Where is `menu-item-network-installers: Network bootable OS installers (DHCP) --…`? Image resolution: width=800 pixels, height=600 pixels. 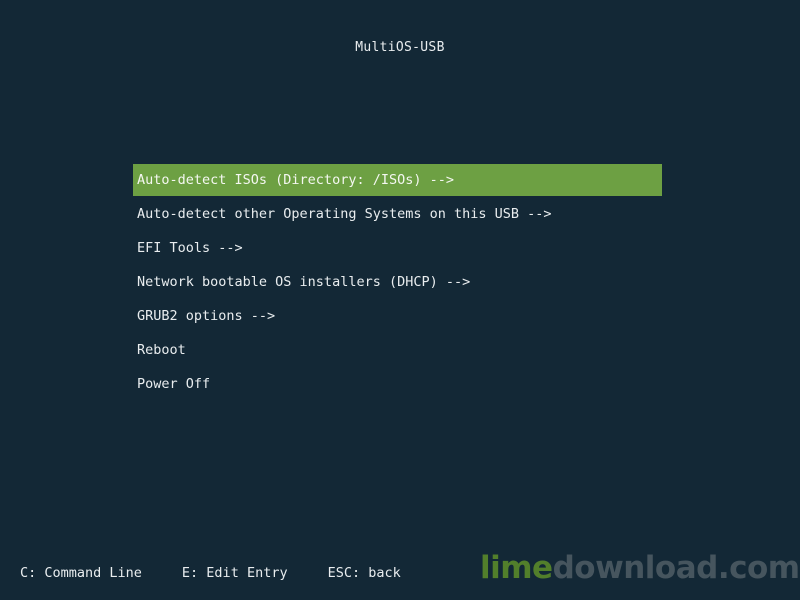
menu-item-network-installers: Network bootable OS installers (DHCP) --… is located at coordinates (397, 282).